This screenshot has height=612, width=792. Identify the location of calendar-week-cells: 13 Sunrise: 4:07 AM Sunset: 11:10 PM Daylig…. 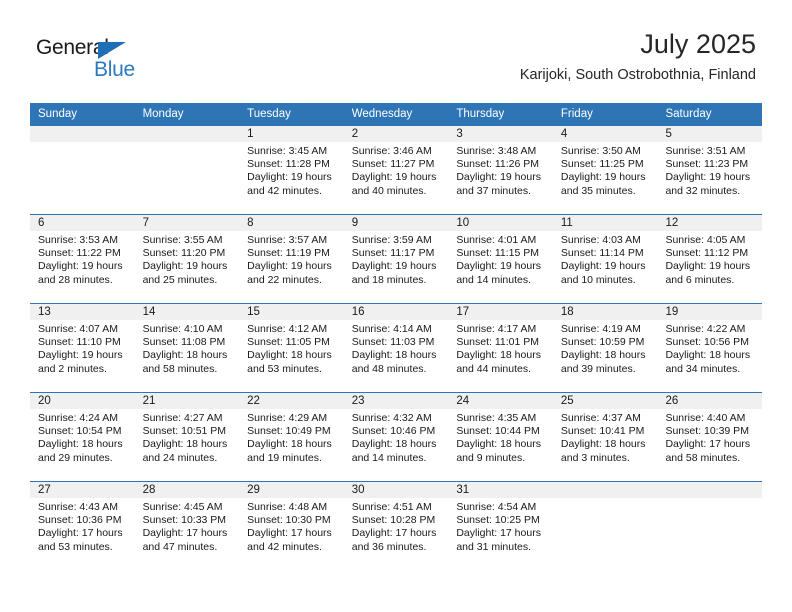
(396, 348).